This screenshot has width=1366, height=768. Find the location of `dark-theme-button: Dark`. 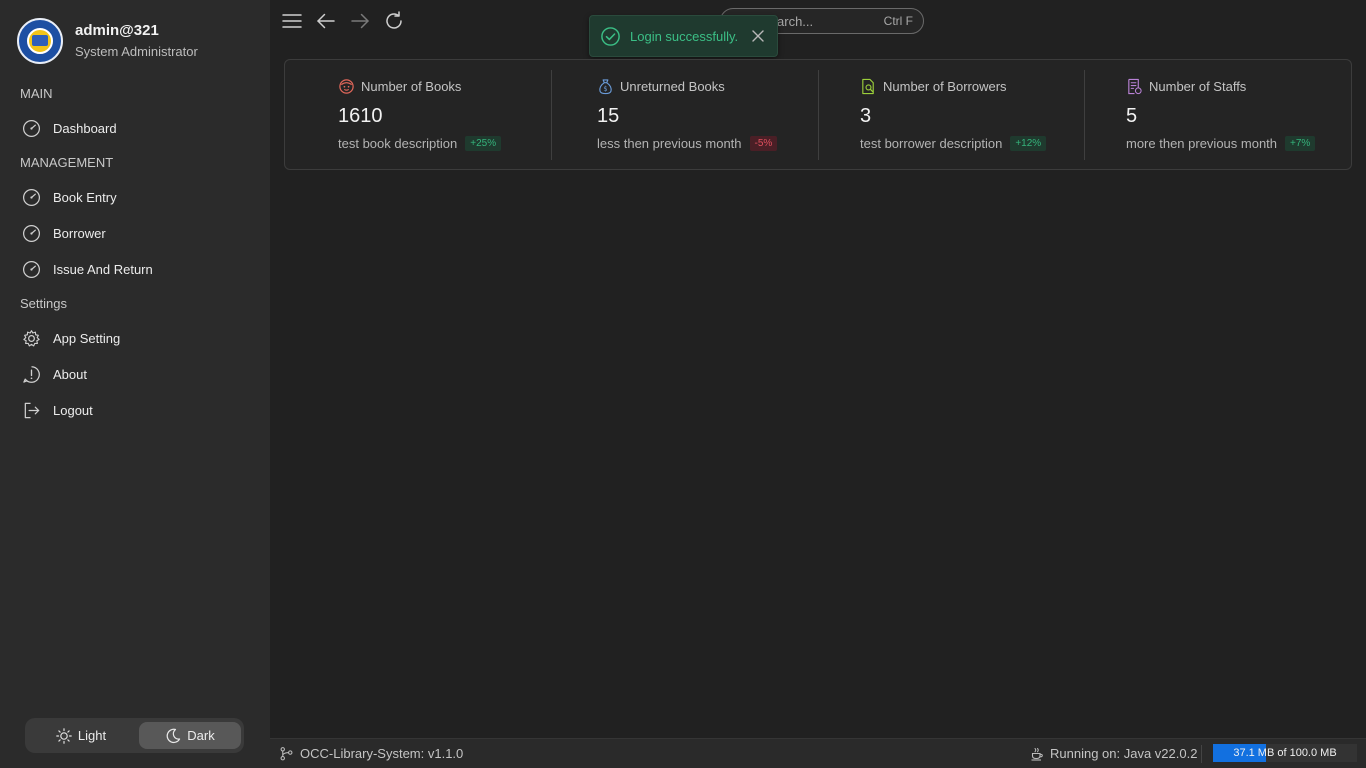

dark-theme-button: Dark is located at coordinates (190, 735).